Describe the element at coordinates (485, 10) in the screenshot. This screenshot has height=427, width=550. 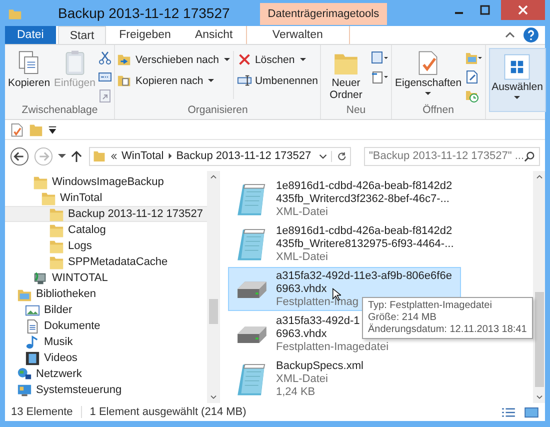
I see `maximize-icon` at that location.